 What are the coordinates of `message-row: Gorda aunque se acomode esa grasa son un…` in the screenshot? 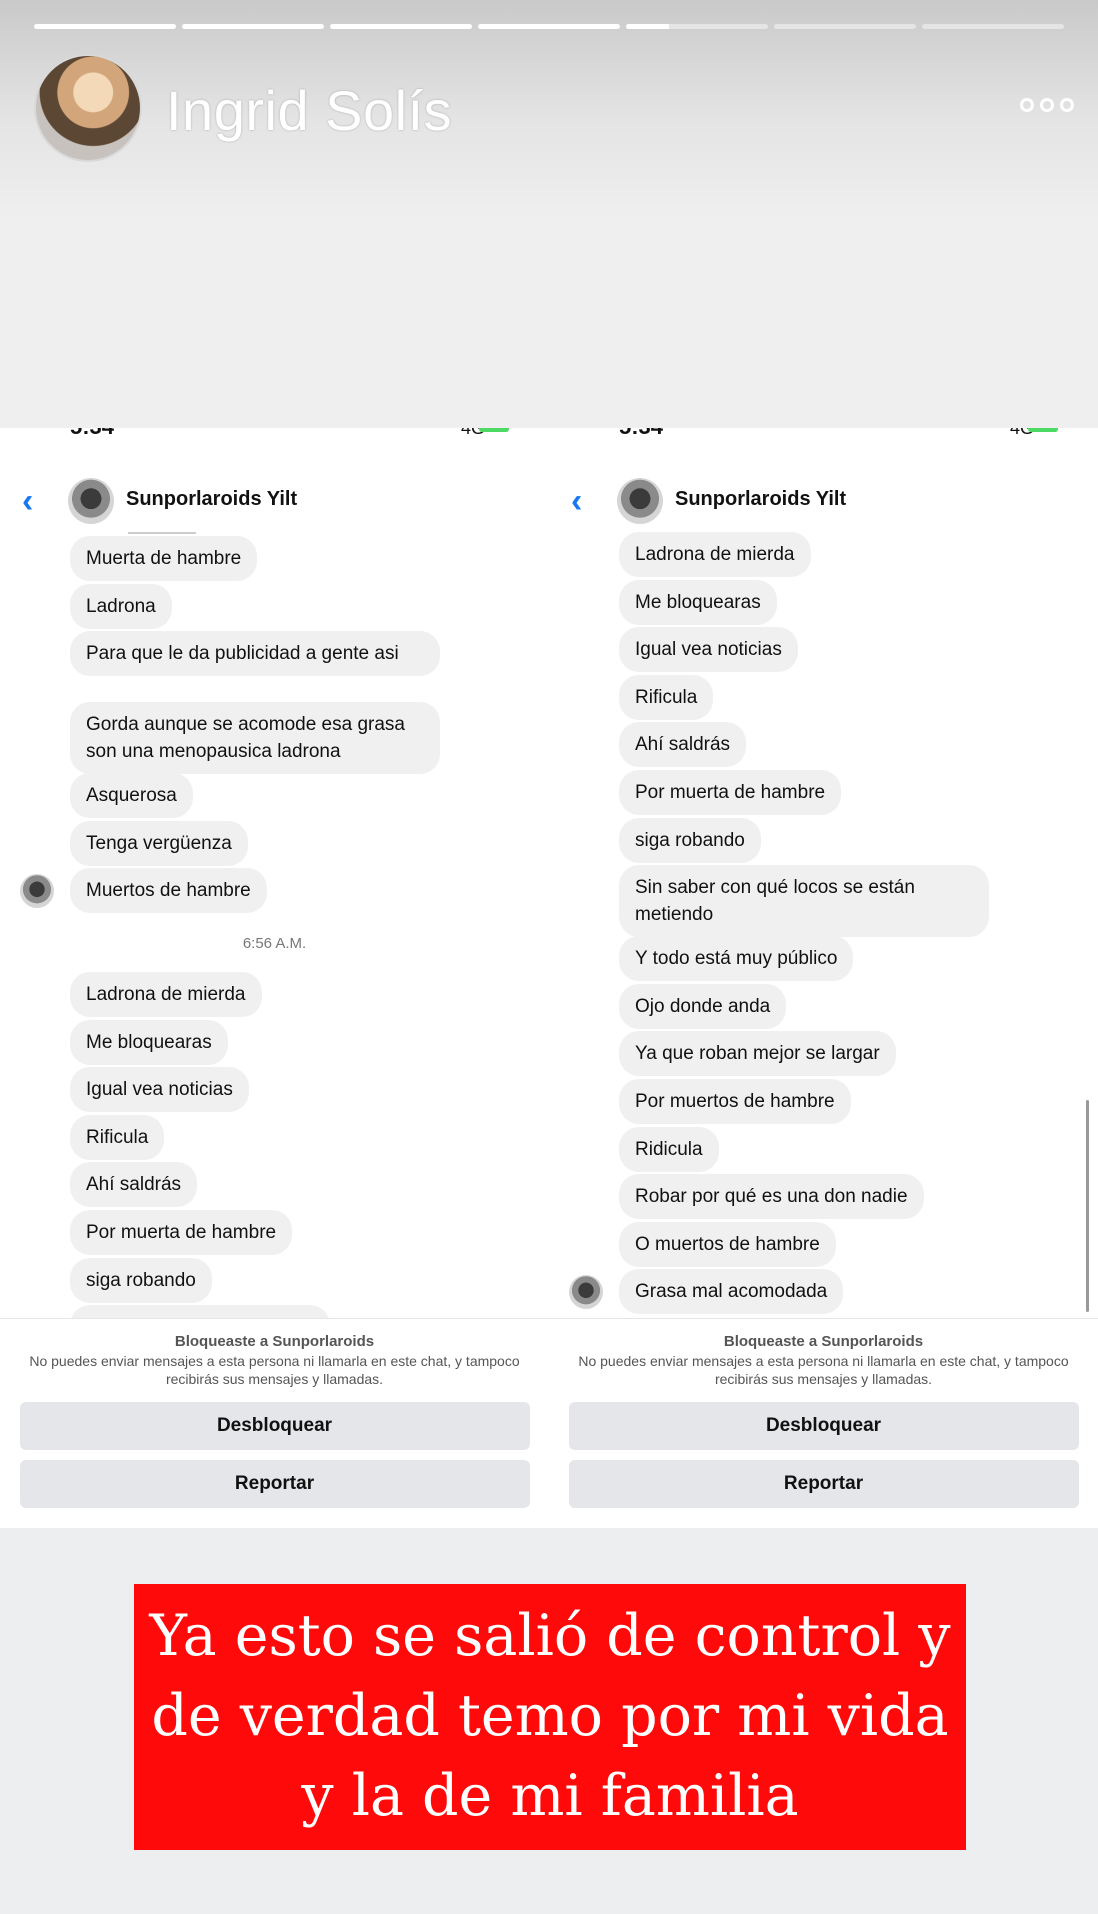 It's located at (274, 738).